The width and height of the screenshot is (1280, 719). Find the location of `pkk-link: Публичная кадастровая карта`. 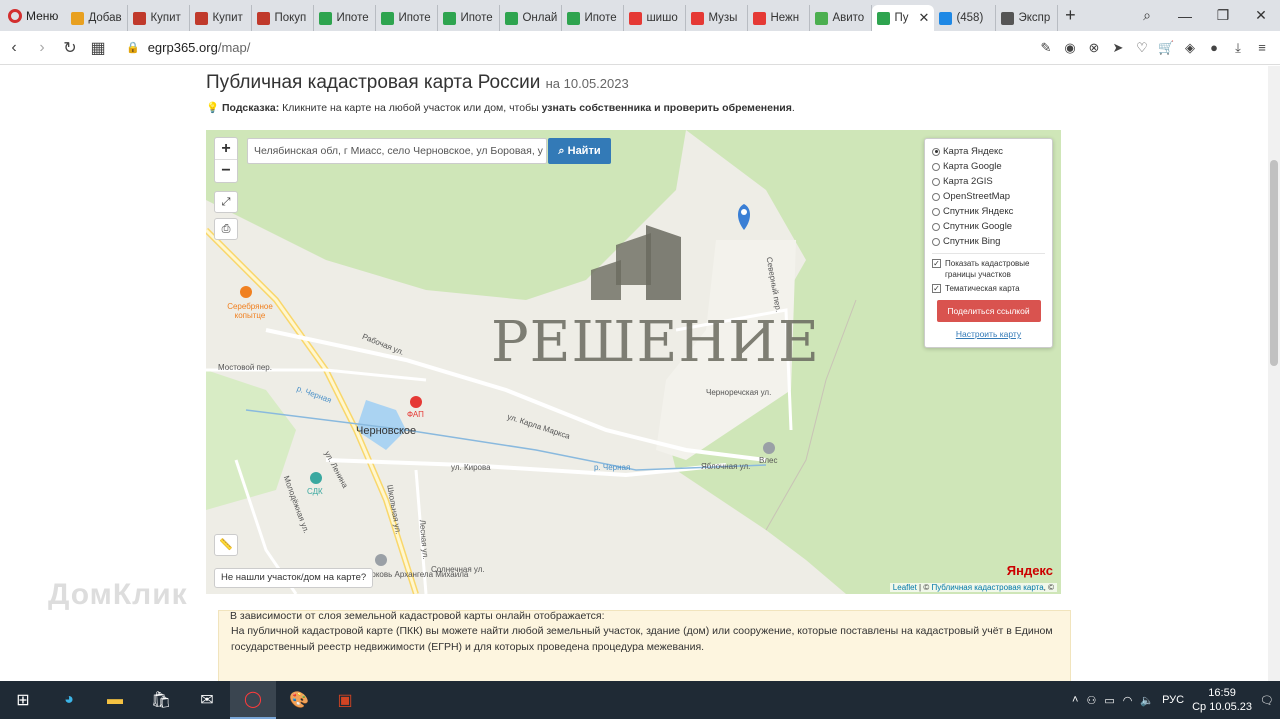

pkk-link: Публичная кадастровая карта is located at coordinates (987, 587).